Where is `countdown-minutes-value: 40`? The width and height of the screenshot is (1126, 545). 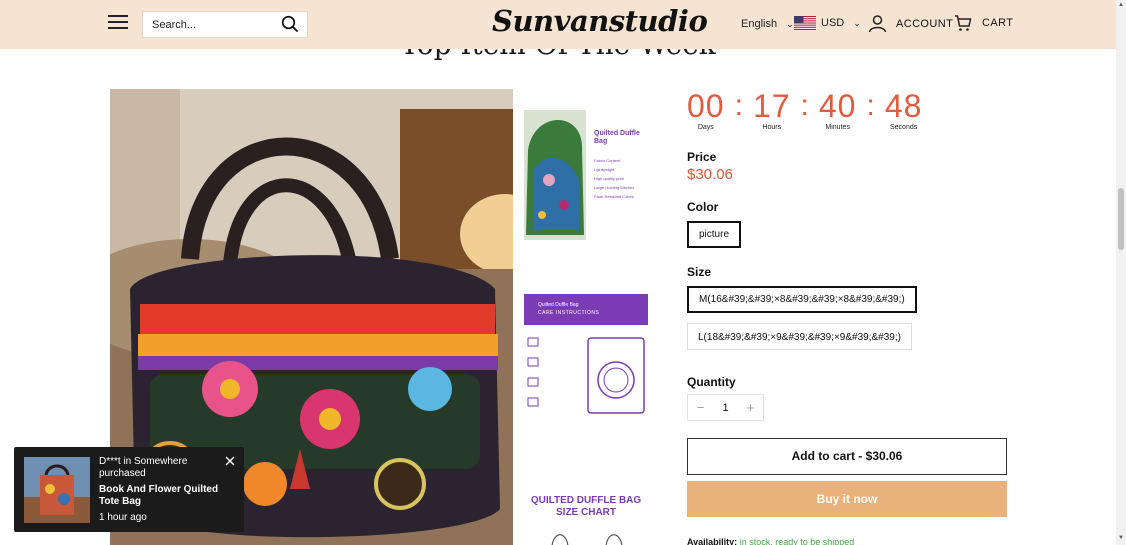
countdown-minutes-value: 40 is located at coordinates (837, 106).